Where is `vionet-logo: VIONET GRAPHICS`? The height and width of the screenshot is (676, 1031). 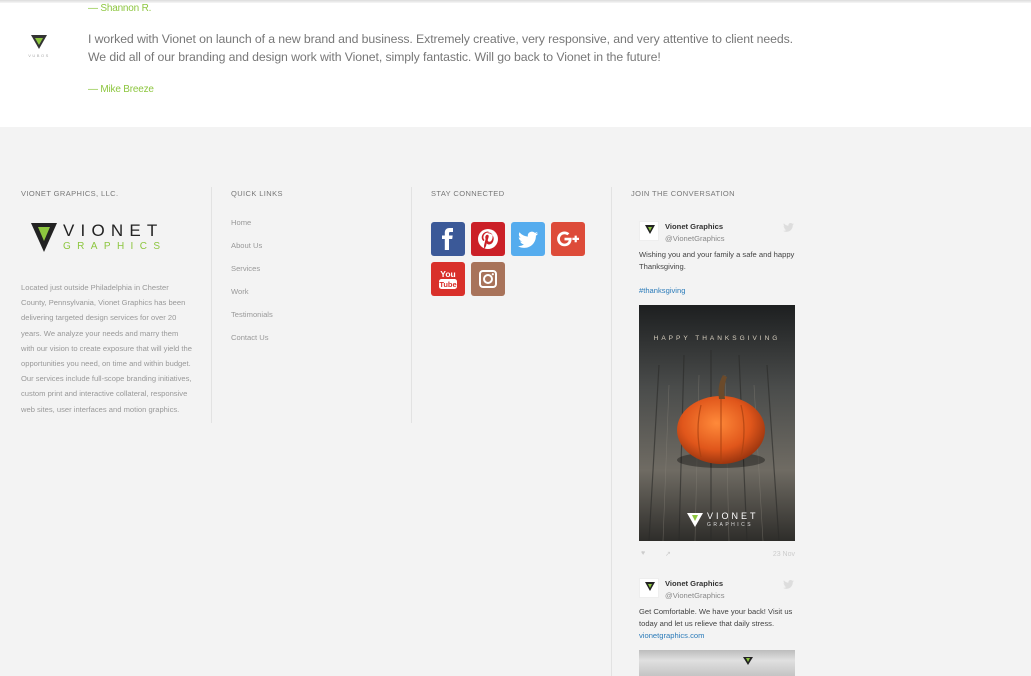 vionet-logo: VIONET GRAPHICS is located at coordinates (106, 237).